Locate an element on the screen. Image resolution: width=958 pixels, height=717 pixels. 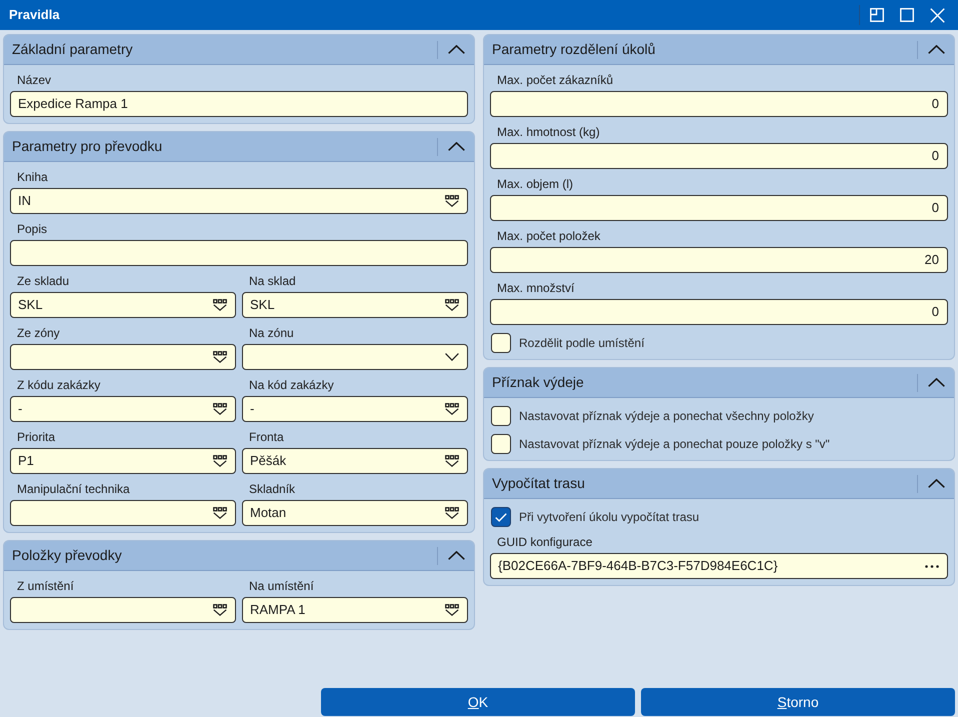
checkbox-label: Nastavovat příznak výdeje a ponechat všechny položky is located at coordinates (666, 416).